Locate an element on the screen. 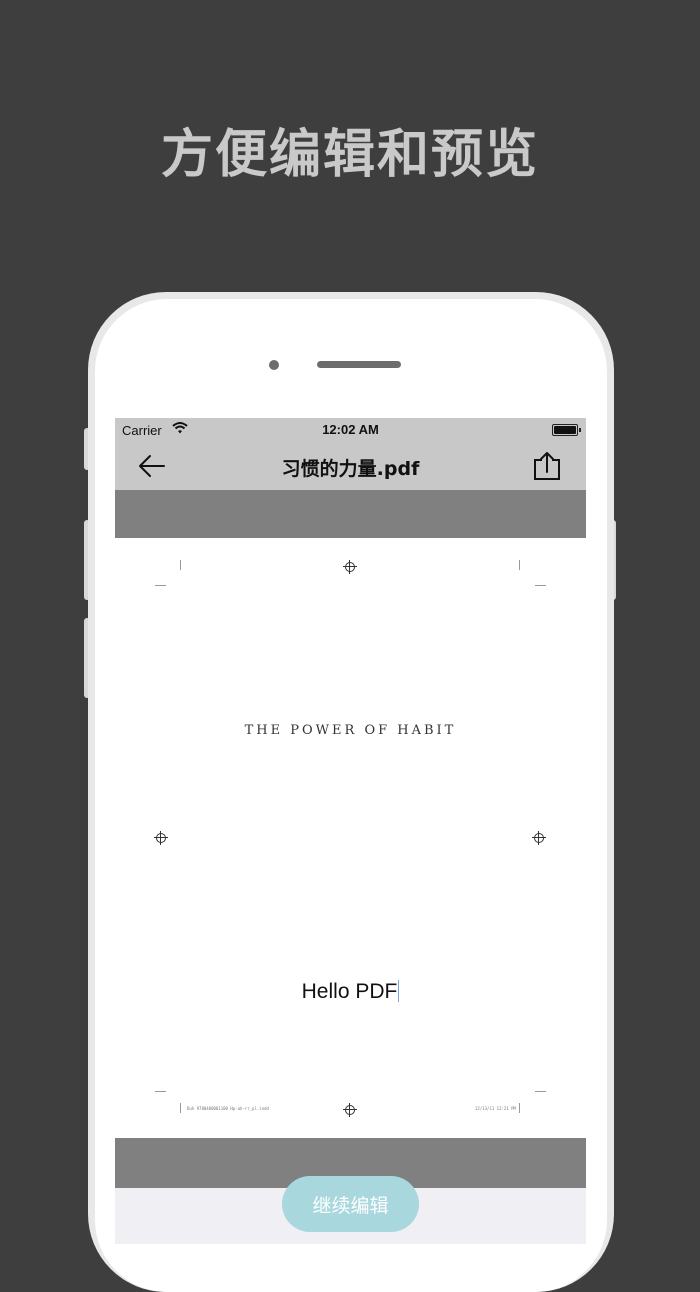  continue-editing-button: 继续编辑 is located at coordinates (350, 1204).